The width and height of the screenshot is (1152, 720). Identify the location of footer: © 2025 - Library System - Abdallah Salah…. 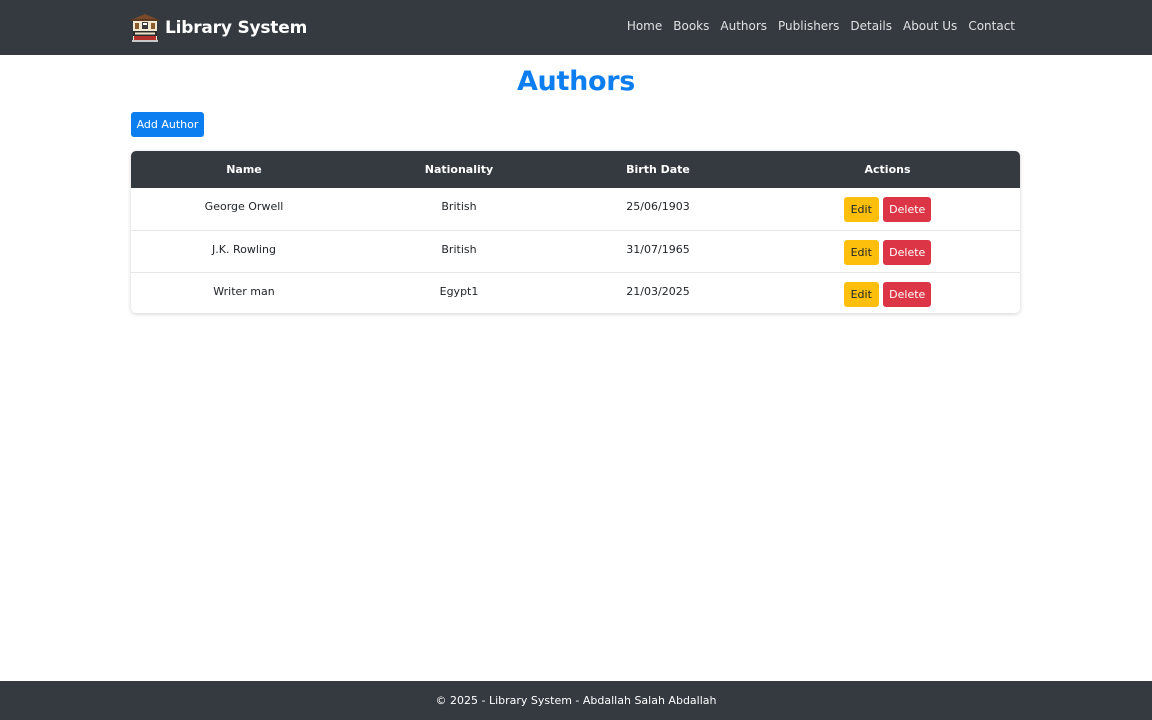
(576, 700).